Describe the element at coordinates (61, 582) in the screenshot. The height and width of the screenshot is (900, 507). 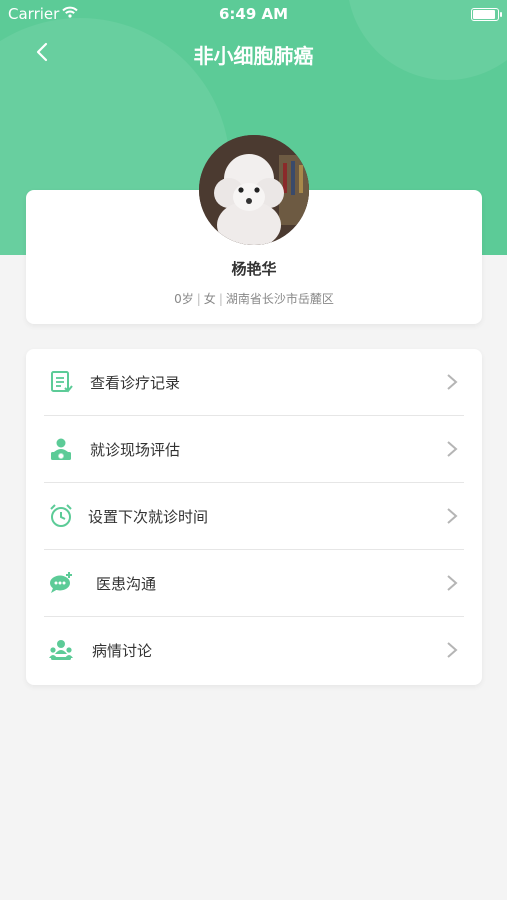
I see `chat-bubble-icon` at that location.